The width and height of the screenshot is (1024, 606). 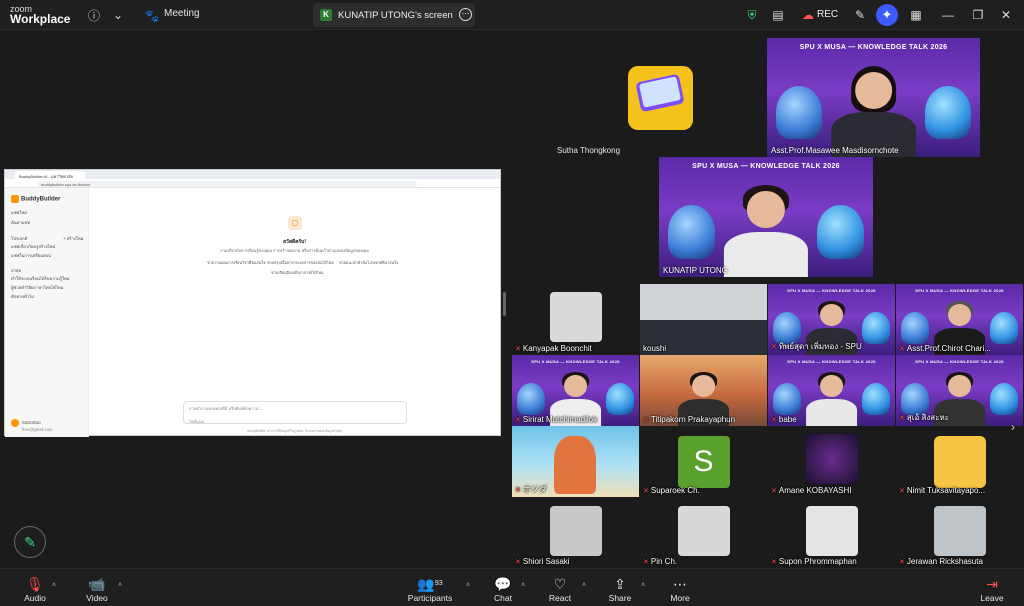 I want to click on app-user: SoGoGoo free@gmail.com, so click(x=32, y=425).